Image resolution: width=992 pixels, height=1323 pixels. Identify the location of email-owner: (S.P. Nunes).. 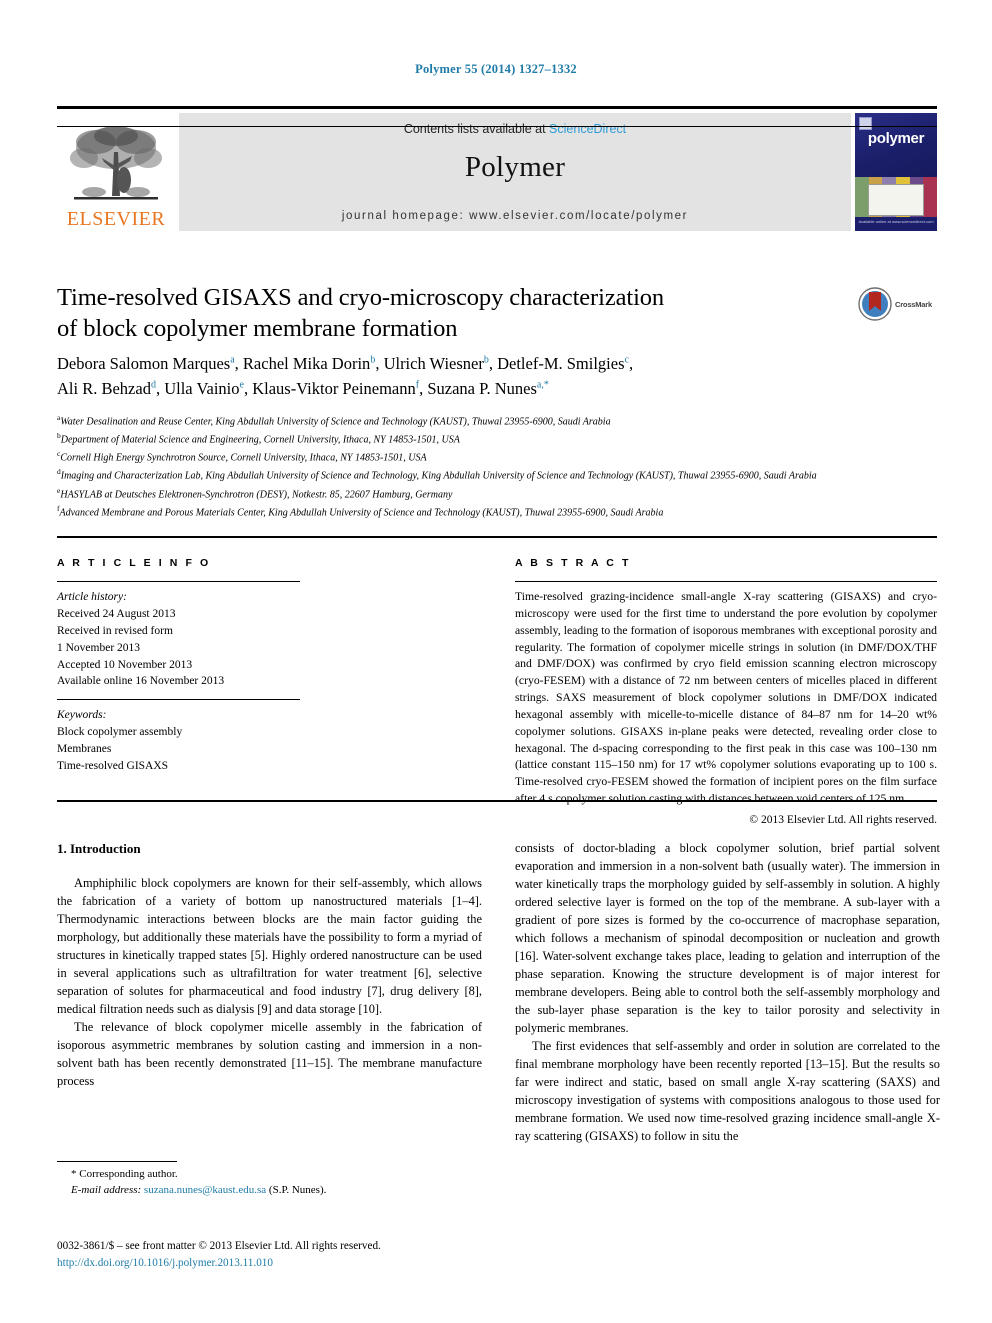
(297, 1189).